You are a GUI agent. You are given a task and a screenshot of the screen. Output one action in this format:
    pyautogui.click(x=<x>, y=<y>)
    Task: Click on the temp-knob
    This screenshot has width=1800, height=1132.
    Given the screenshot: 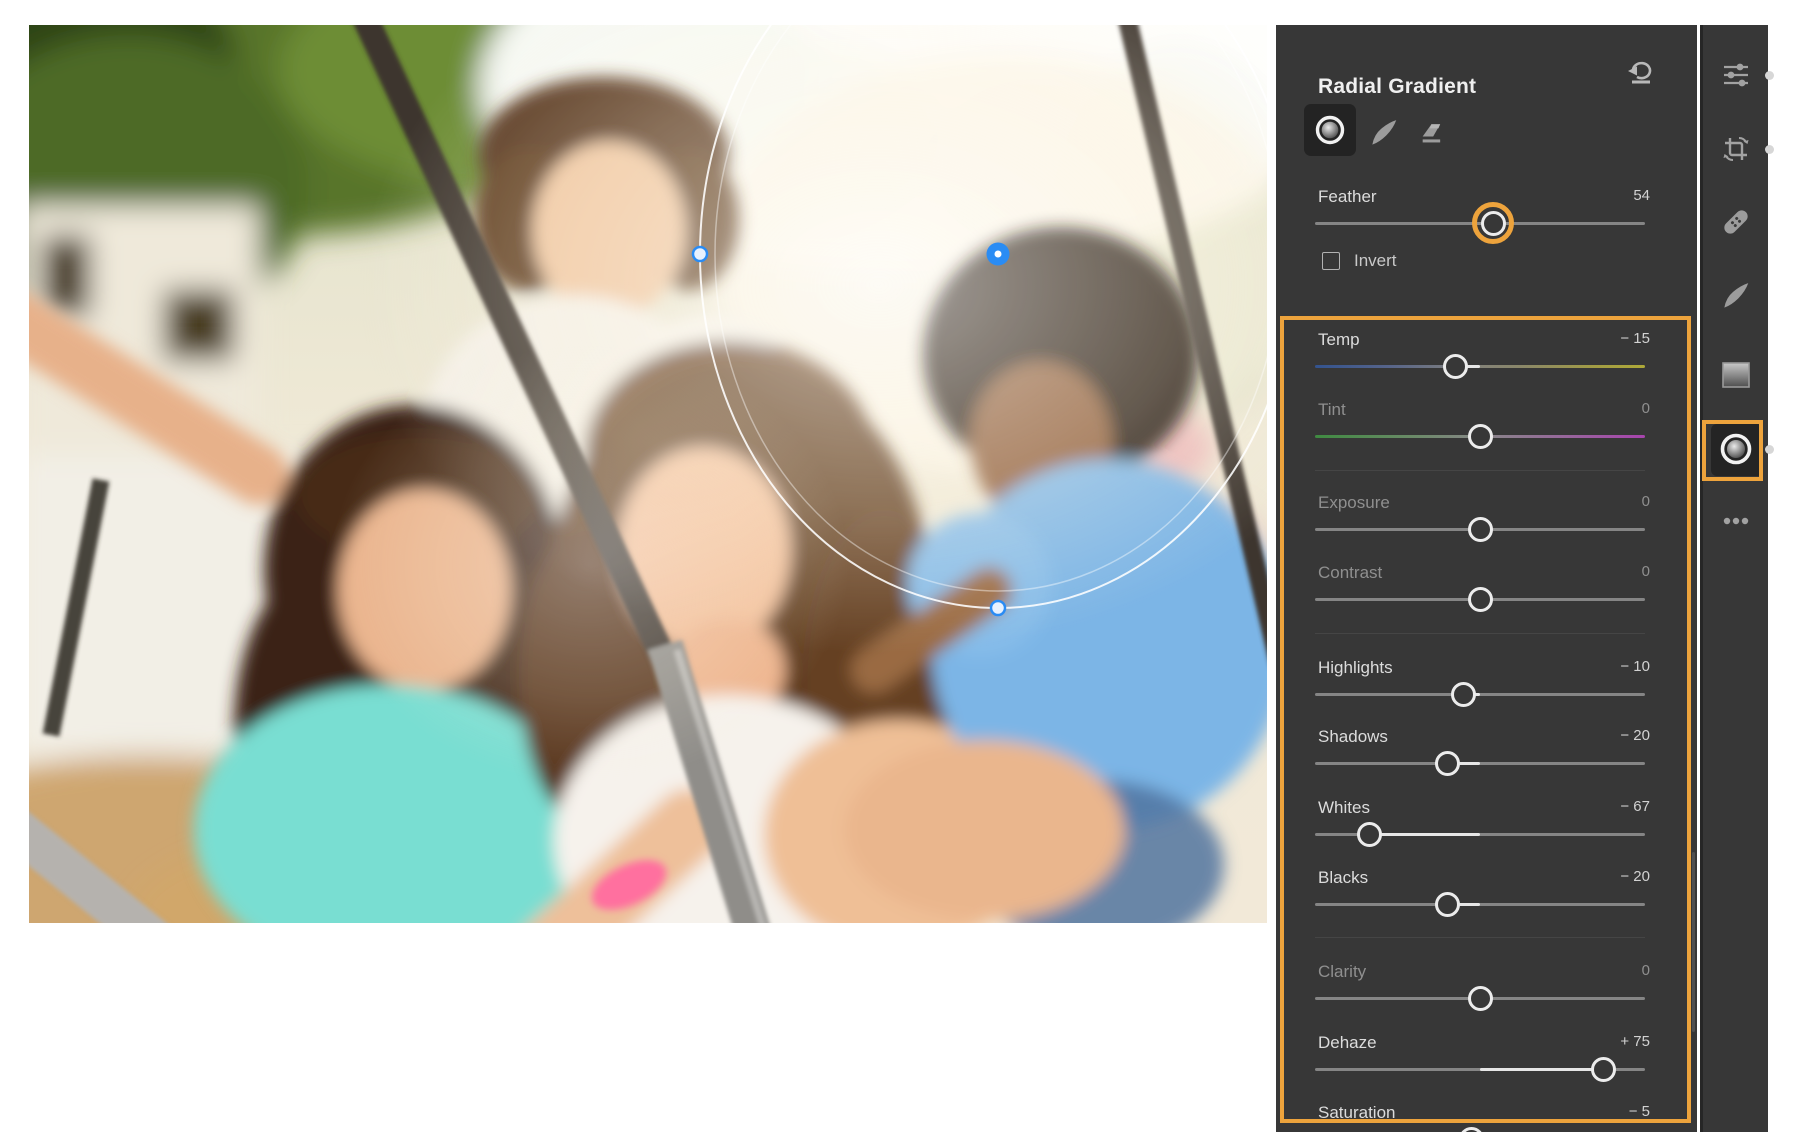 What is the action you would take?
    pyautogui.click(x=1455, y=366)
    